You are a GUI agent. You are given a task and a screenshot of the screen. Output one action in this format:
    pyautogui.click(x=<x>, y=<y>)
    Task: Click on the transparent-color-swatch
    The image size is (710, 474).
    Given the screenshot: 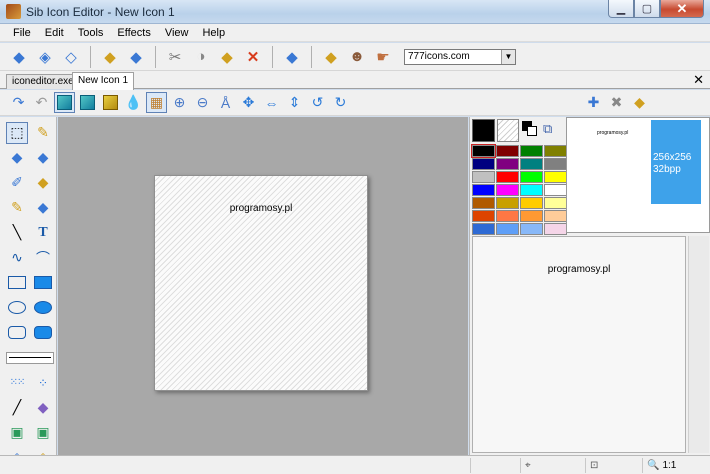 What is the action you would take?
    pyautogui.click(x=508, y=130)
    